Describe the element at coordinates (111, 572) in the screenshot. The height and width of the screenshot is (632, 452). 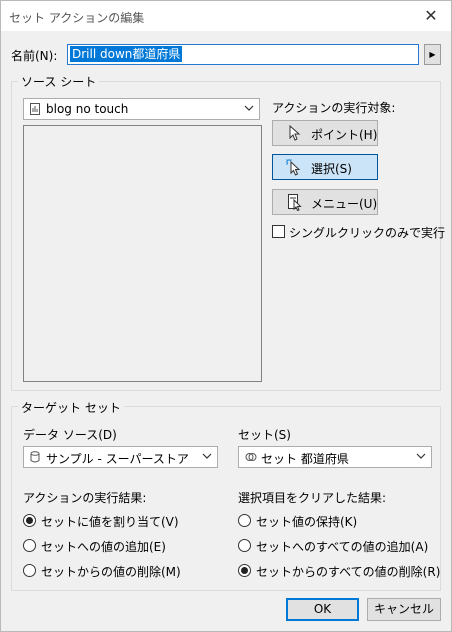
I see `remove-values-label: セットからの値の削除(M)` at that location.